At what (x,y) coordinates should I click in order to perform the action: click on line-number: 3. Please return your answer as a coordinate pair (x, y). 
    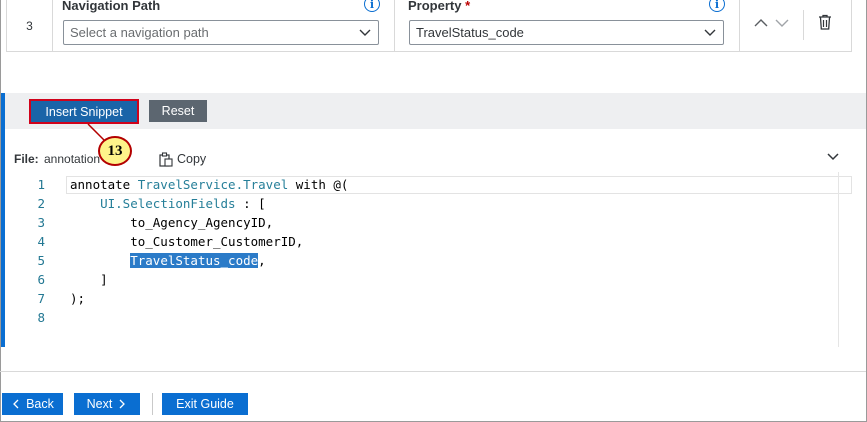
    Looking at the image, I should click on (41, 222).